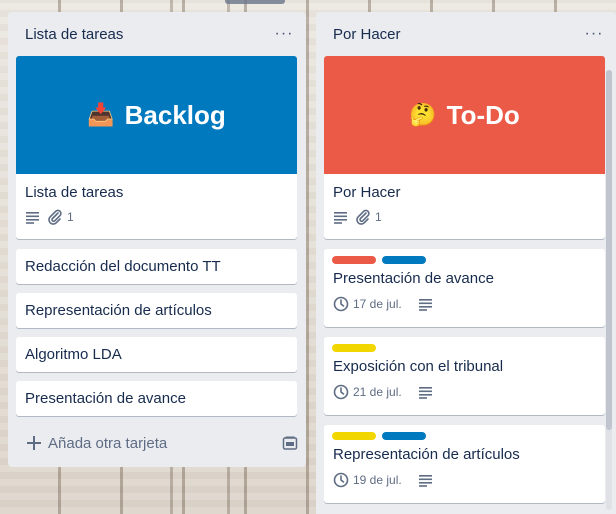 The height and width of the screenshot is (514, 616). I want to click on due-date-badge: 21 de jul., so click(367, 392).